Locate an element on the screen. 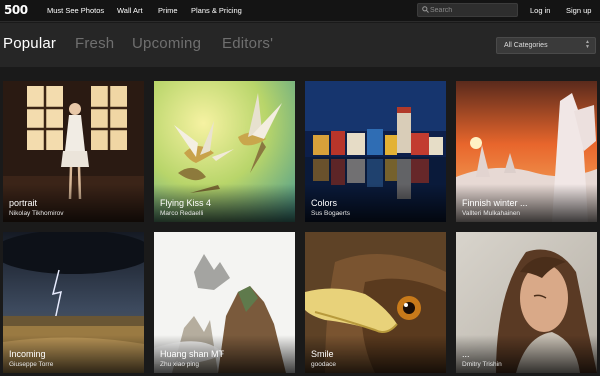  tab-upcoming: Upcoming is located at coordinates (166, 43).